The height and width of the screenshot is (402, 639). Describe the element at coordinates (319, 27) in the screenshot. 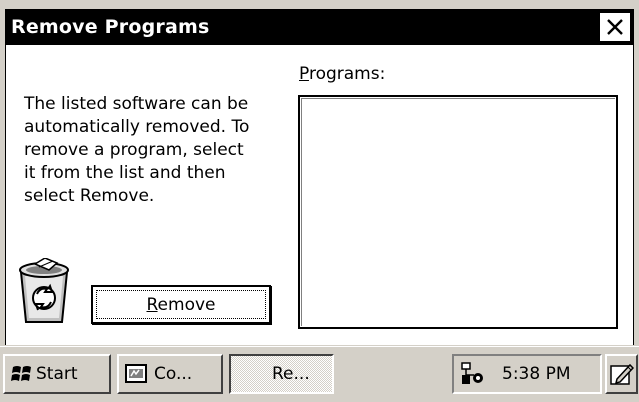

I see `title-bar: Remove Programs` at that location.